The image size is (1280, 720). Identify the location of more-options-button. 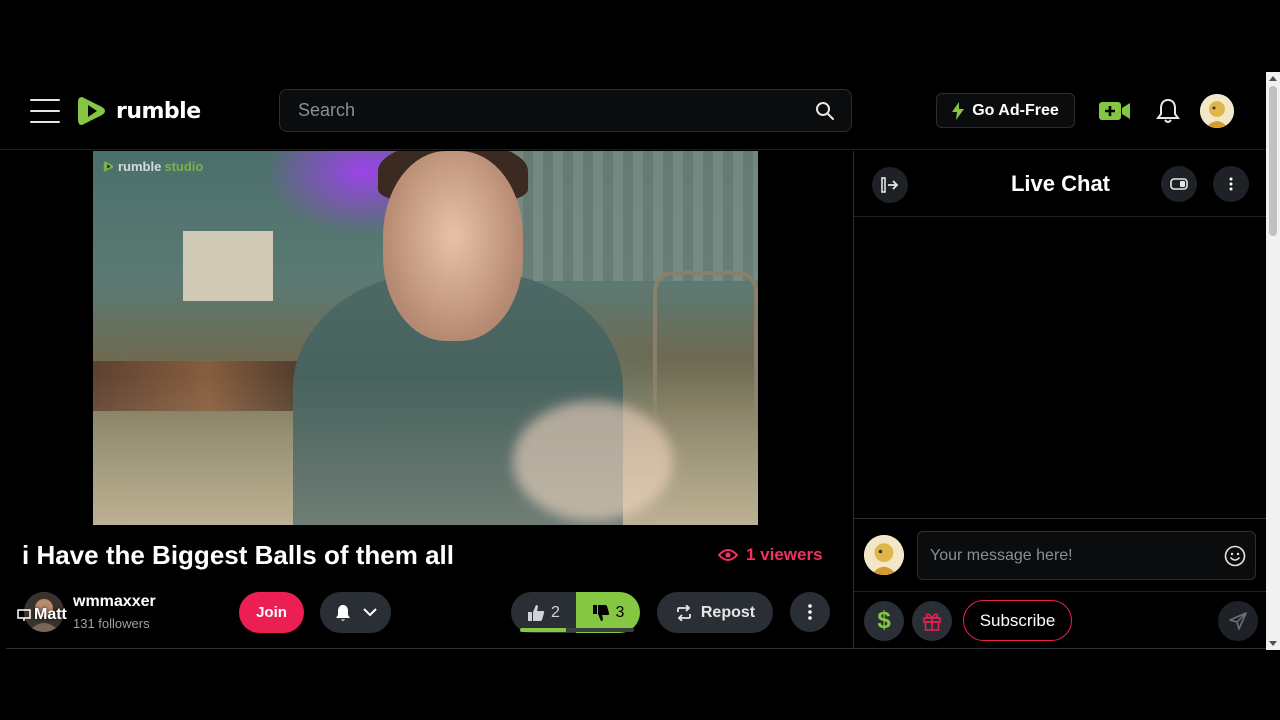
(810, 612).